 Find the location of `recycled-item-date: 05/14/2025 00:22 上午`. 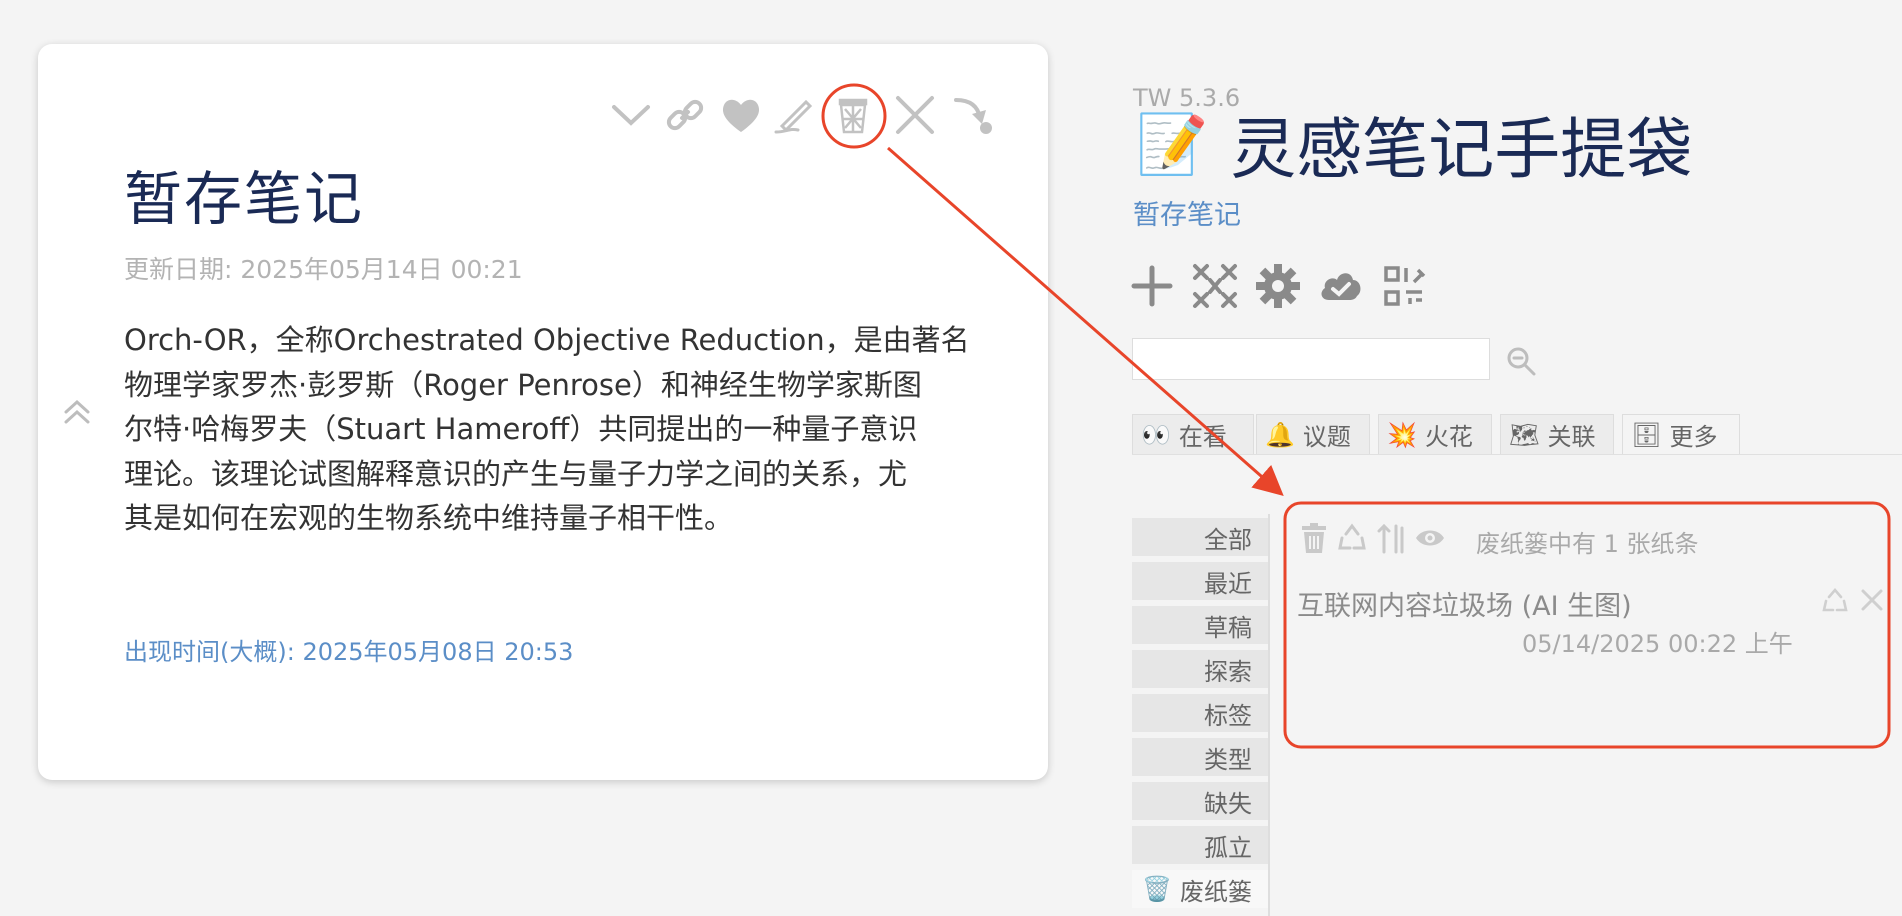

recycled-item-date: 05/14/2025 00:22 上午 is located at coordinates (1657, 644).